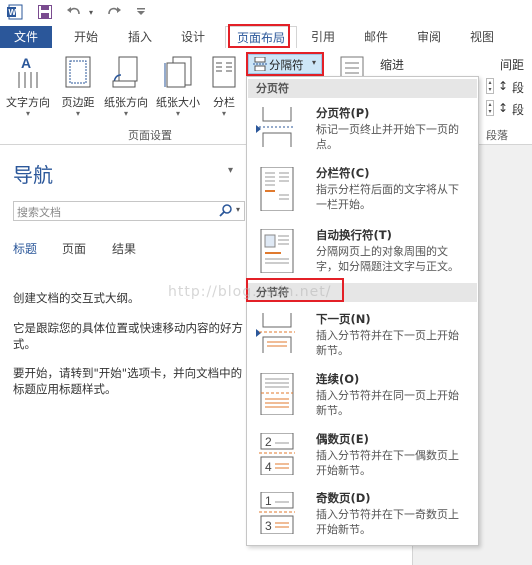  What do you see at coordinates (387, 189) in the screenshot?
I see `item-desc: 指示分栏符后面的文字将从下` at bounding box center [387, 189].